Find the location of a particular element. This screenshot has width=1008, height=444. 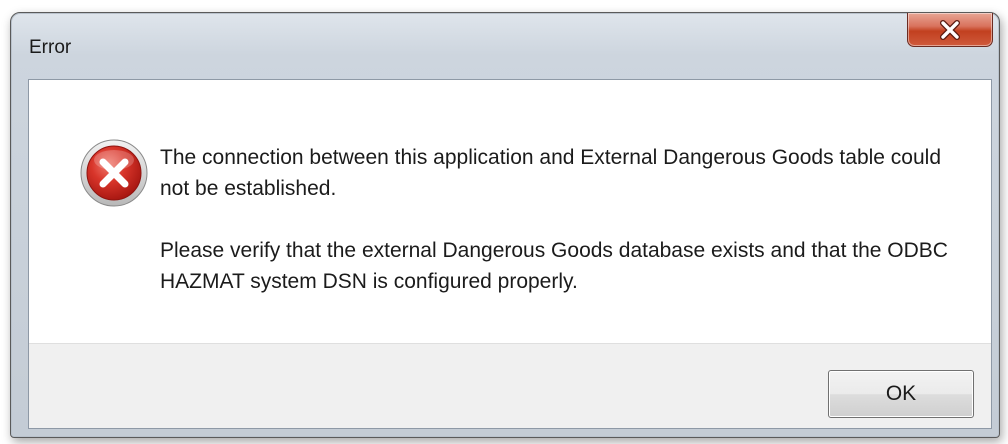

title-bar: Error is located at coordinates (505, 46).